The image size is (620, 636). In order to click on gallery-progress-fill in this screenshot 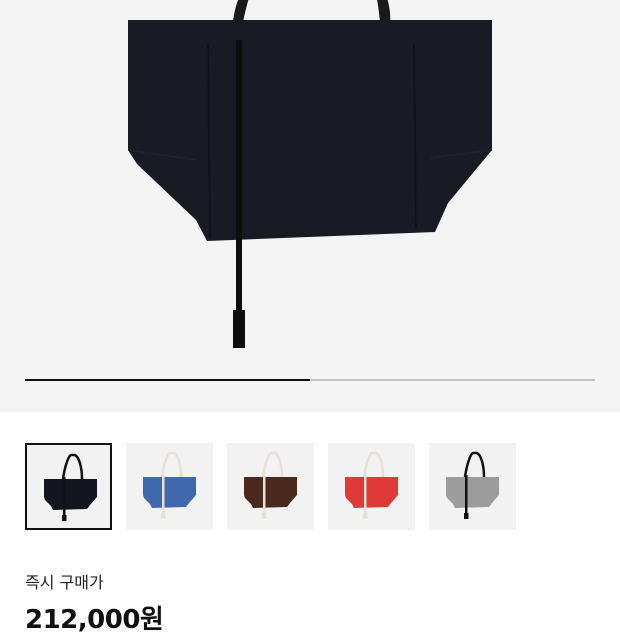, I will do `click(167, 380)`.